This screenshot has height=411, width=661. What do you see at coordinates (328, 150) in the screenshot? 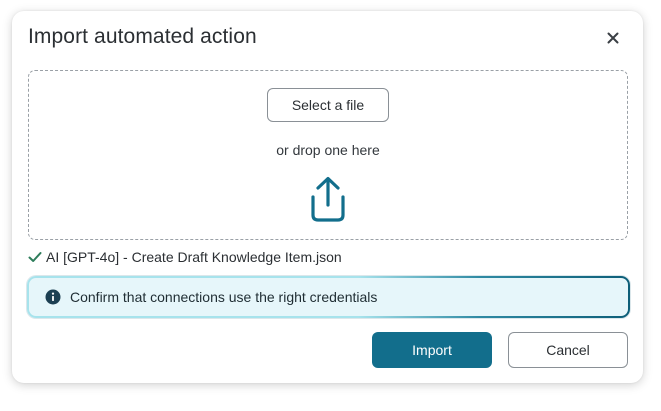
I see `drop-hint-text: or drop one here` at bounding box center [328, 150].